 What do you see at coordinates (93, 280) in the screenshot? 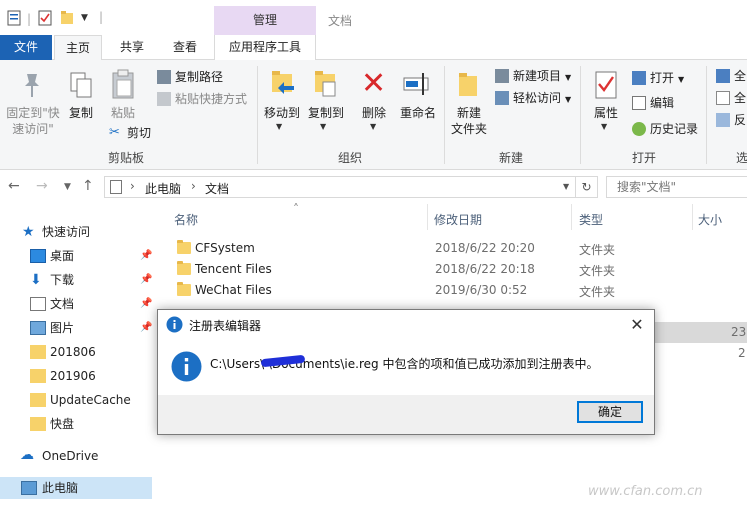
I see `sidebar-item: ⬇ 下载 📌` at bounding box center [93, 280].